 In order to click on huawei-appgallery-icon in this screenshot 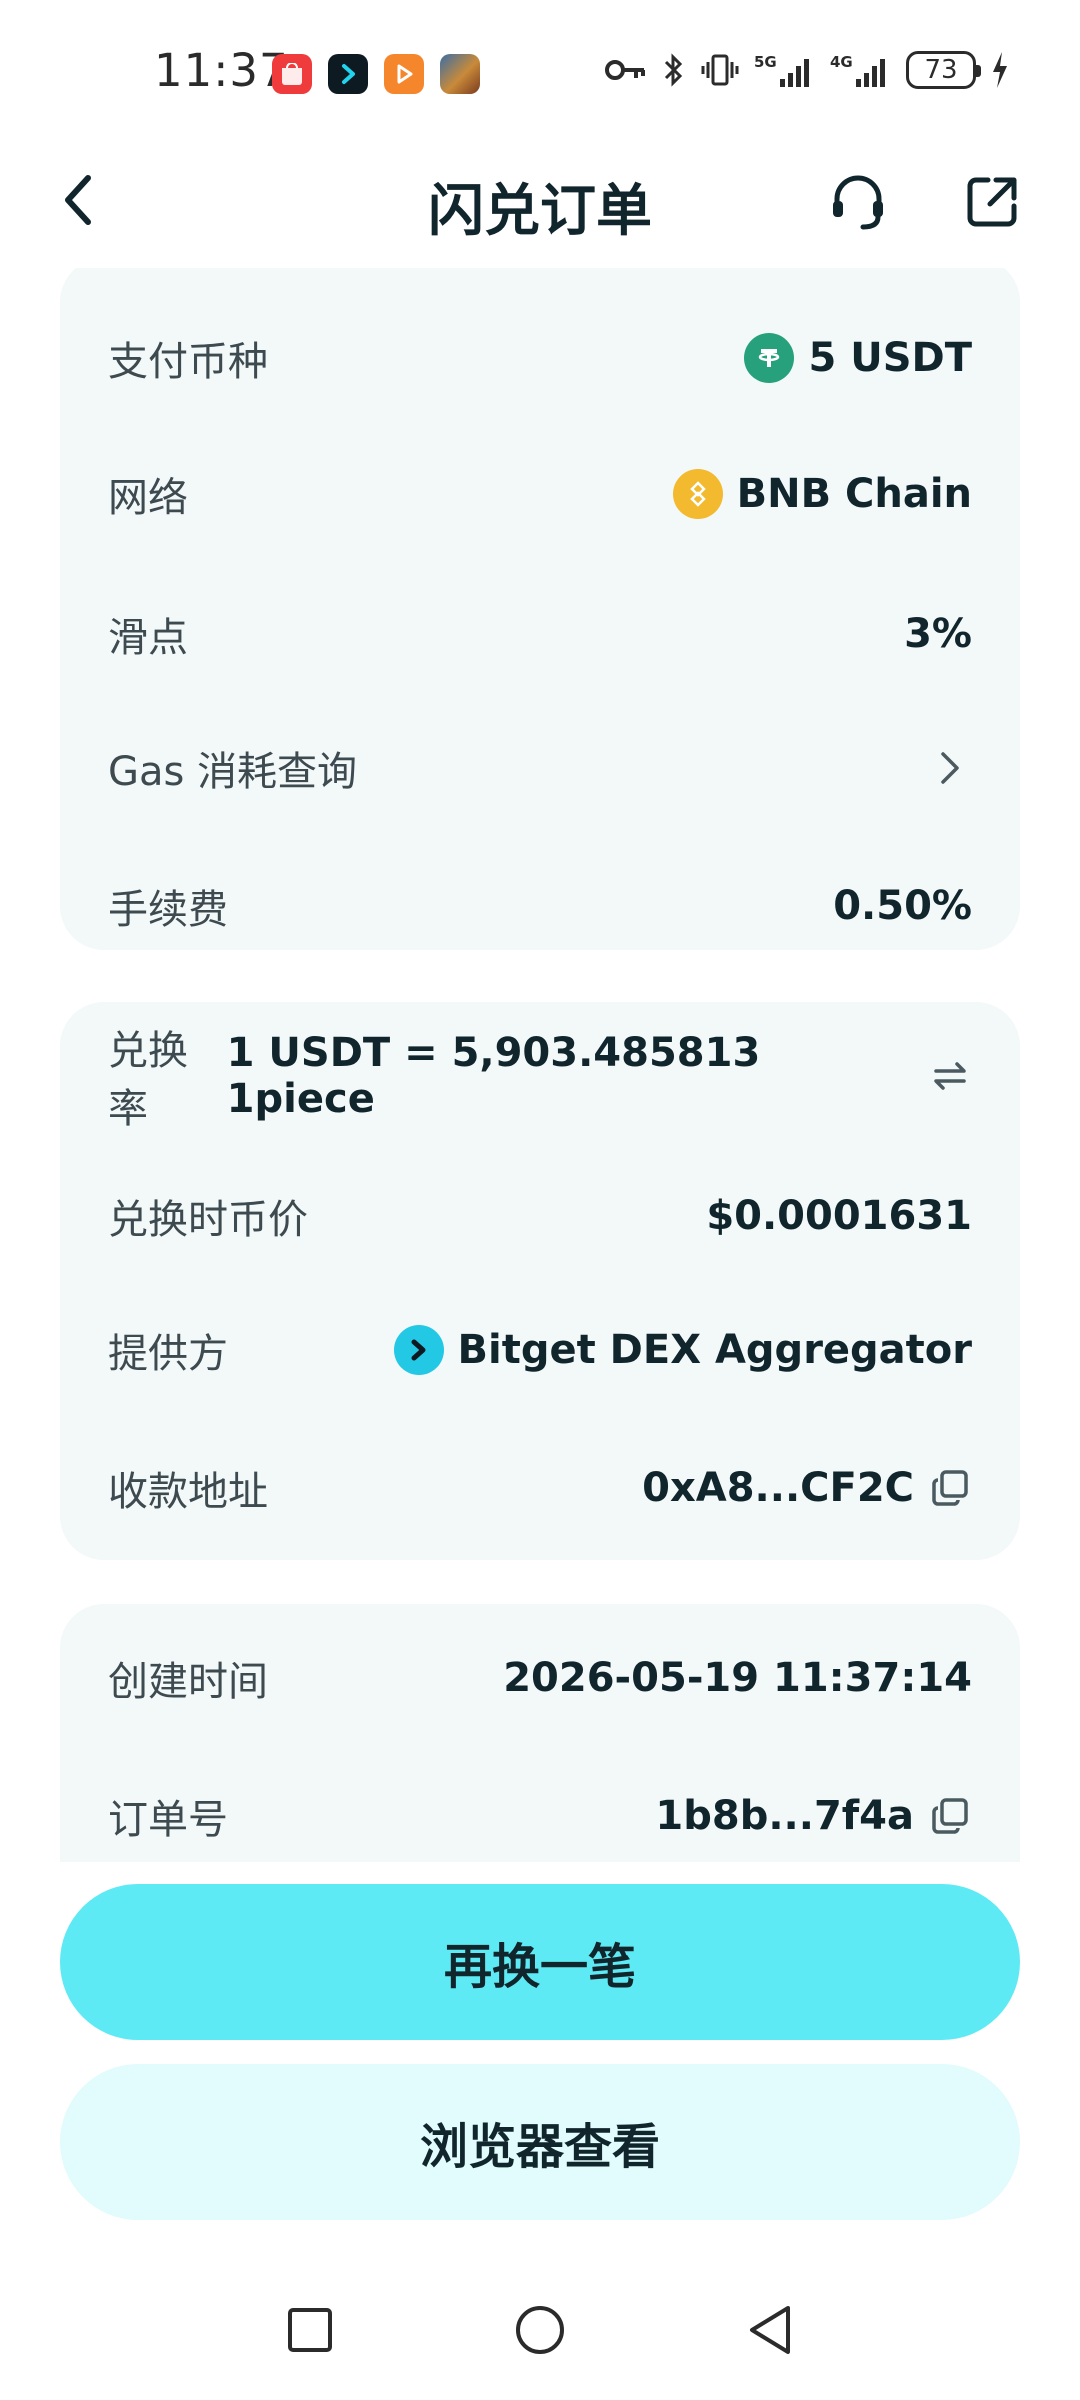, I will do `click(292, 74)`.